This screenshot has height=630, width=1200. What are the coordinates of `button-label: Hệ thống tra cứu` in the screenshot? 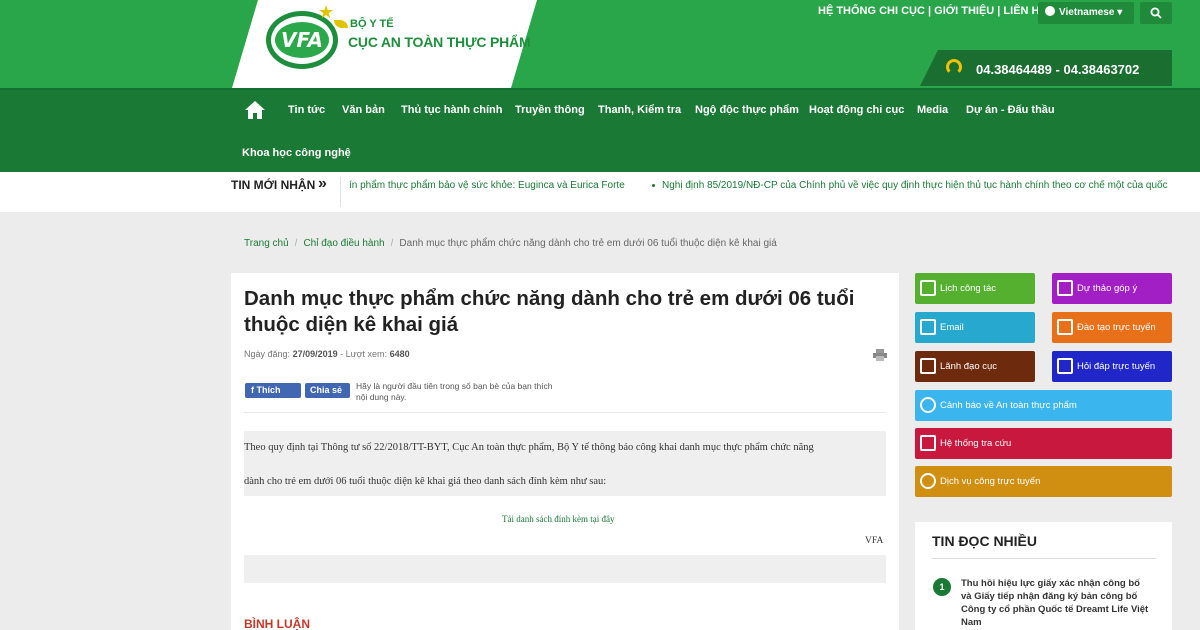 It's located at (976, 443).